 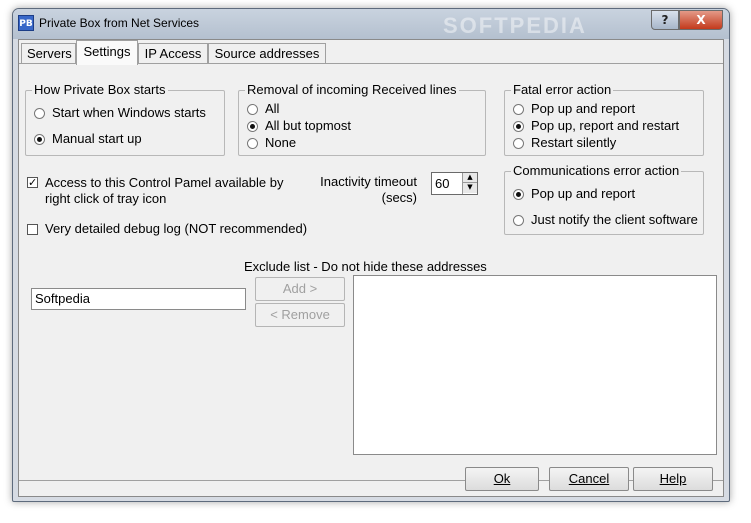 I want to click on comms-popup-radio: Pop up and report, so click(x=574, y=194).